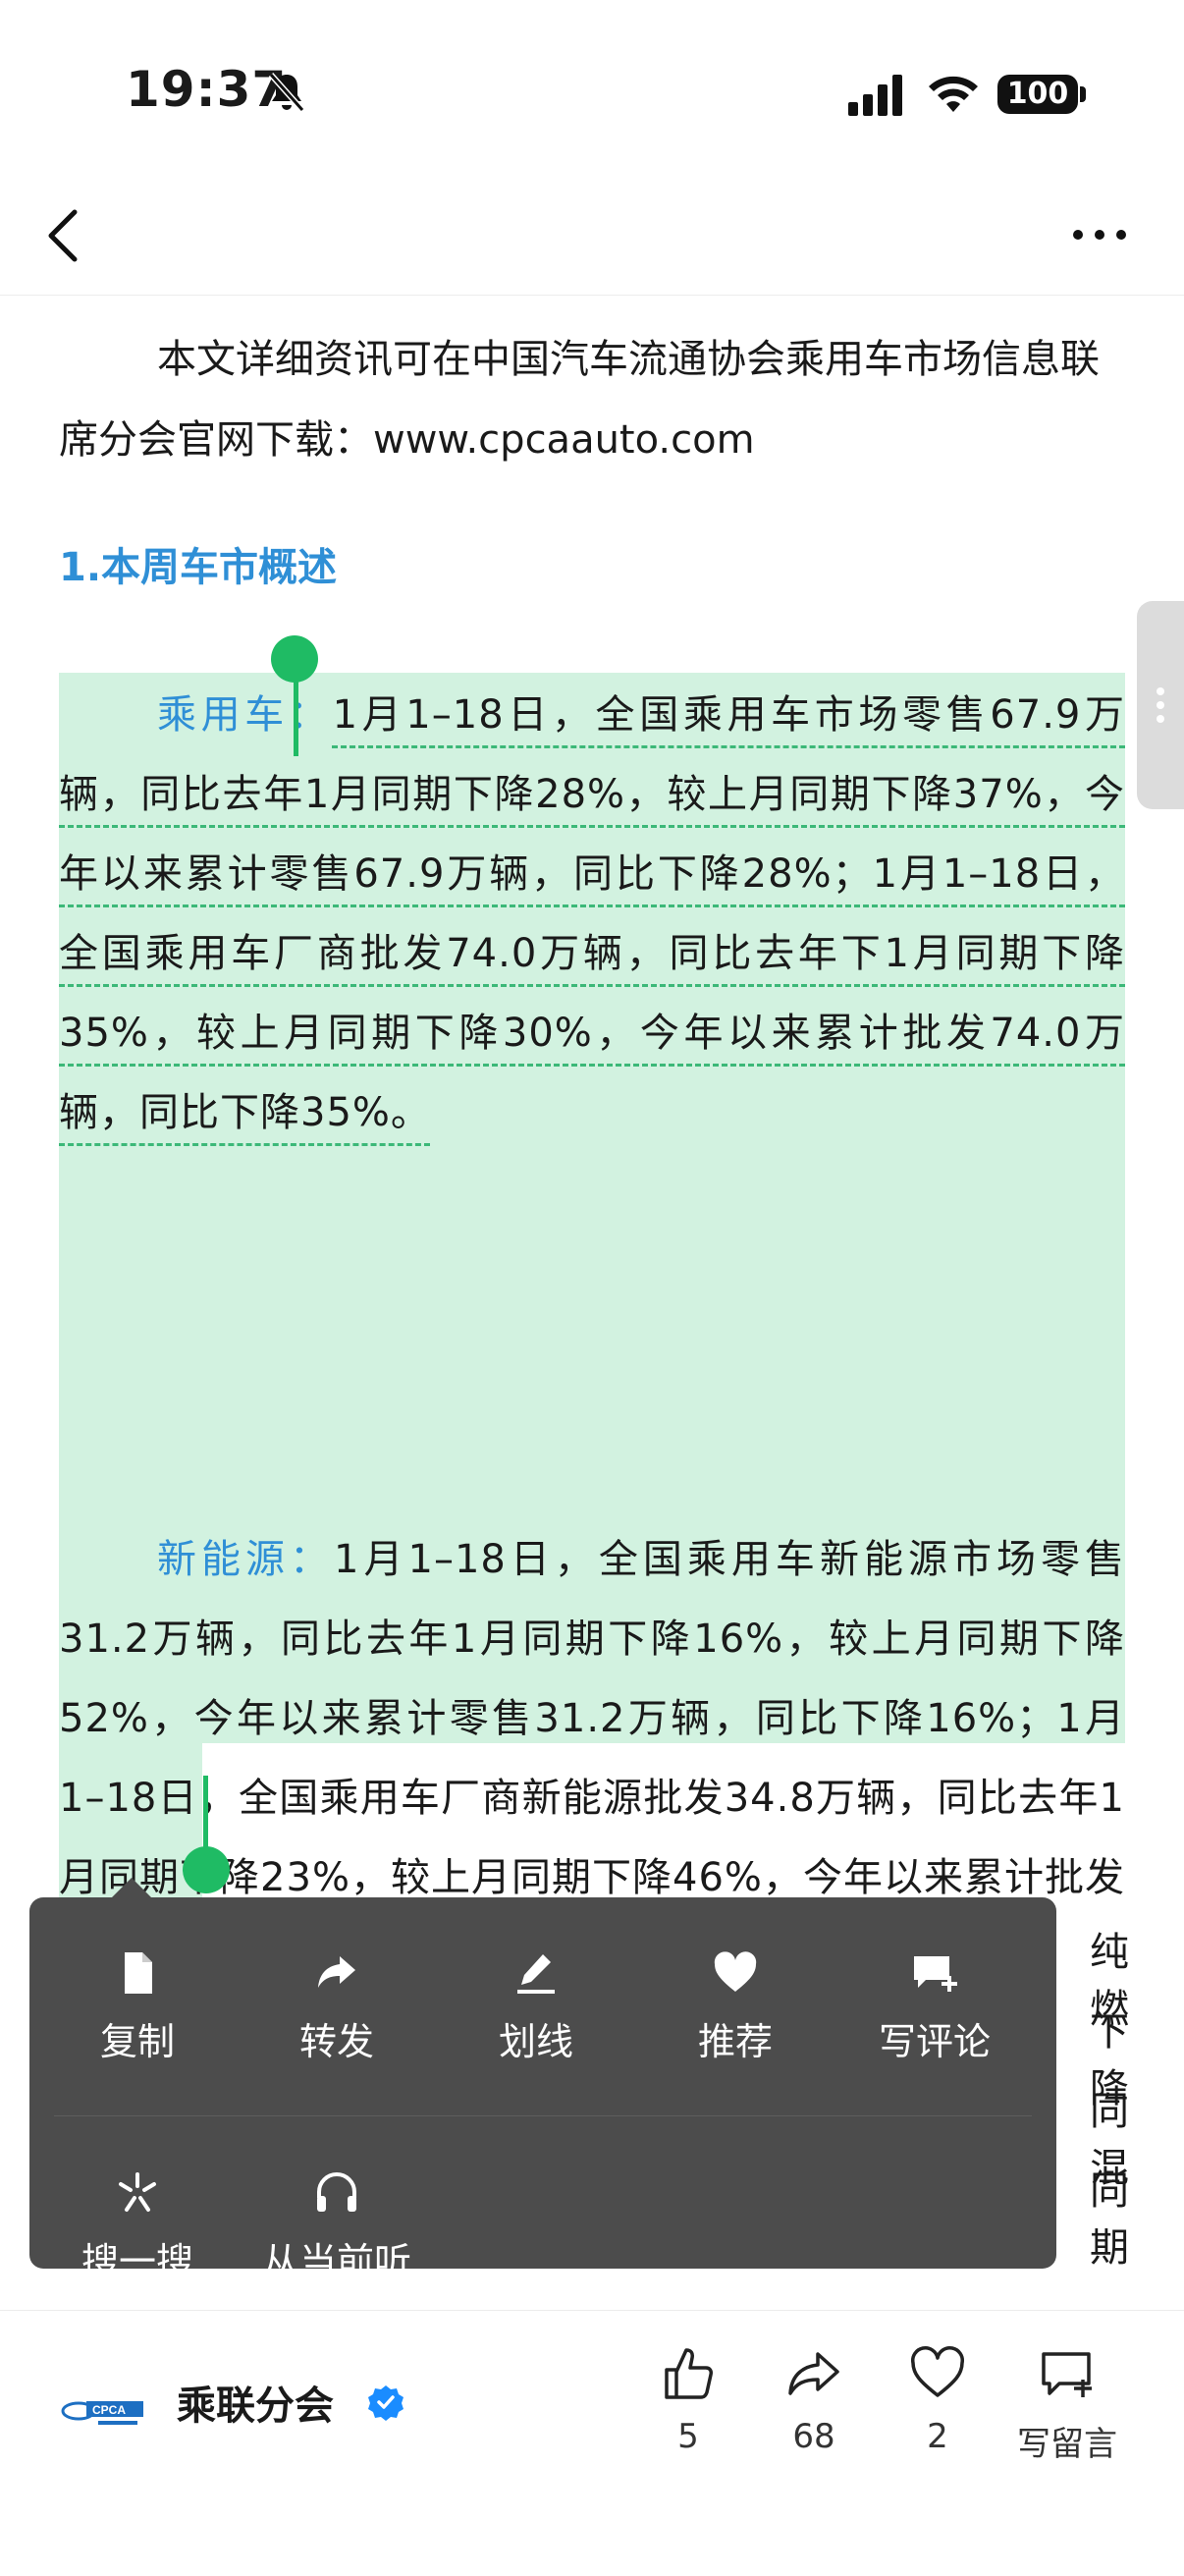  I want to click on cellular-signal-icon, so click(875, 95).